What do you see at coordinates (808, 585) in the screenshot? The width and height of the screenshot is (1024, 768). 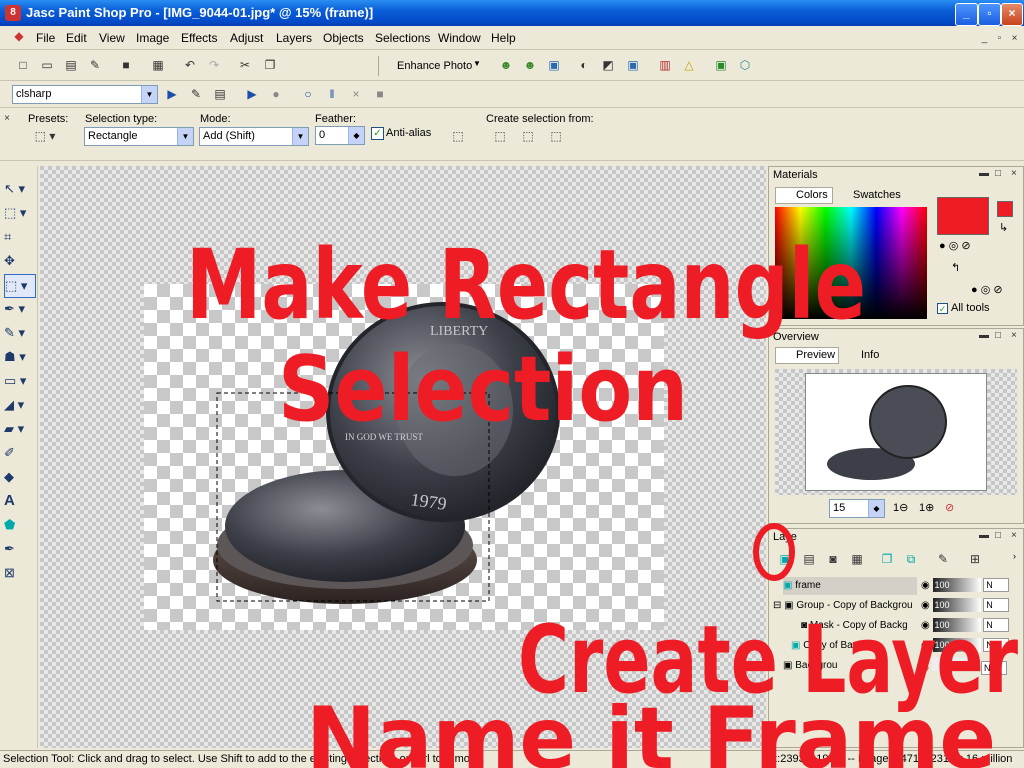 I see `layer-name: frame` at bounding box center [808, 585].